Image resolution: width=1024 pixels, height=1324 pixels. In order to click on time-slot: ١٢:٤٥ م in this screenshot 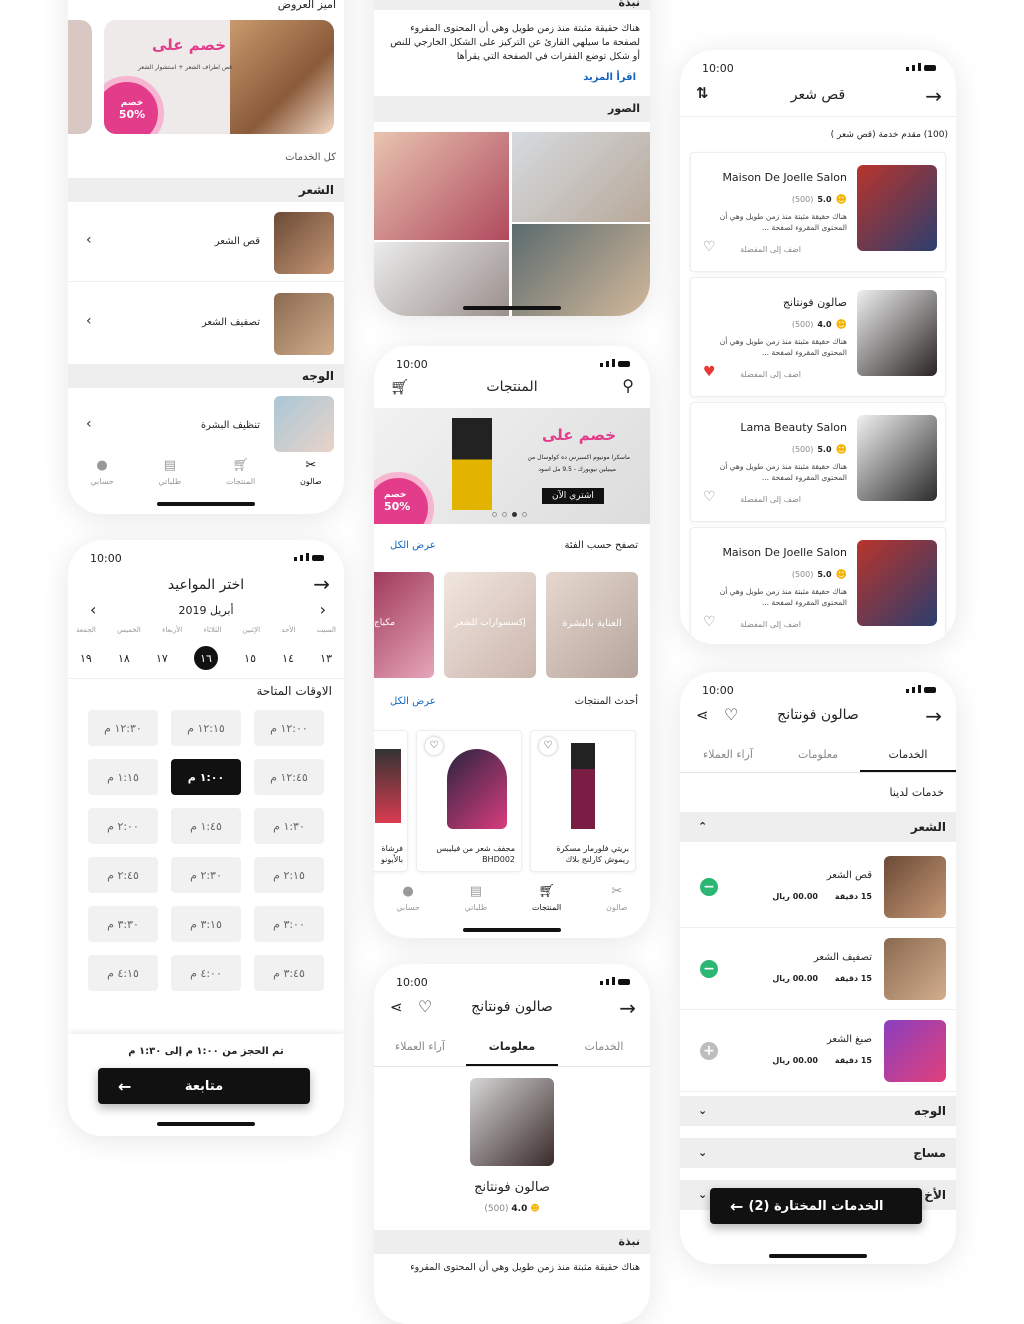, I will do `click(289, 777)`.